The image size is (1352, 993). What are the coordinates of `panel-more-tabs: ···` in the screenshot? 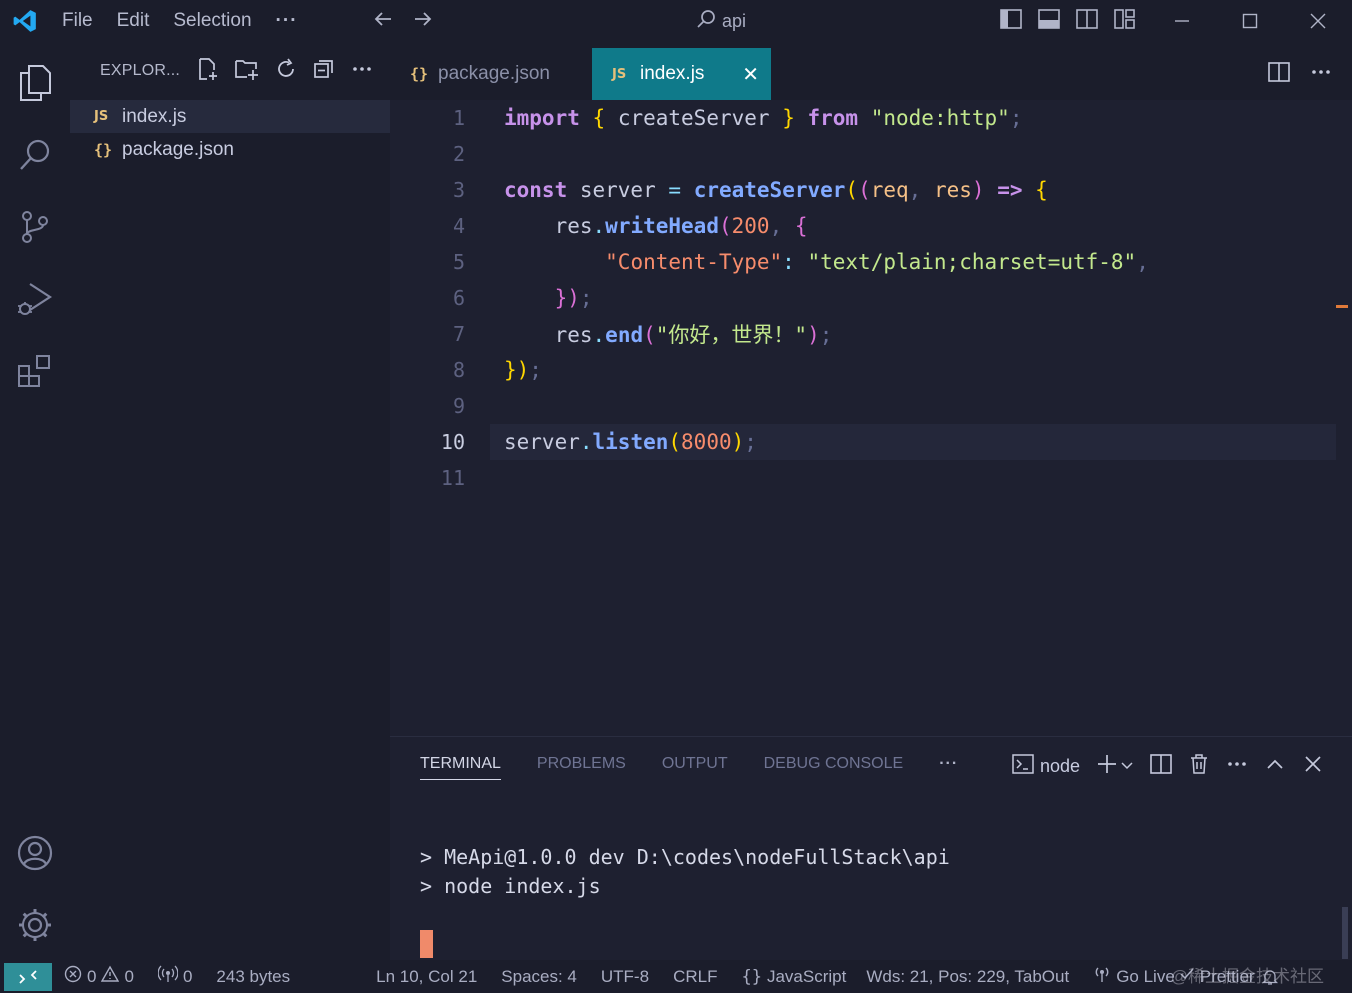 It's located at (948, 767).